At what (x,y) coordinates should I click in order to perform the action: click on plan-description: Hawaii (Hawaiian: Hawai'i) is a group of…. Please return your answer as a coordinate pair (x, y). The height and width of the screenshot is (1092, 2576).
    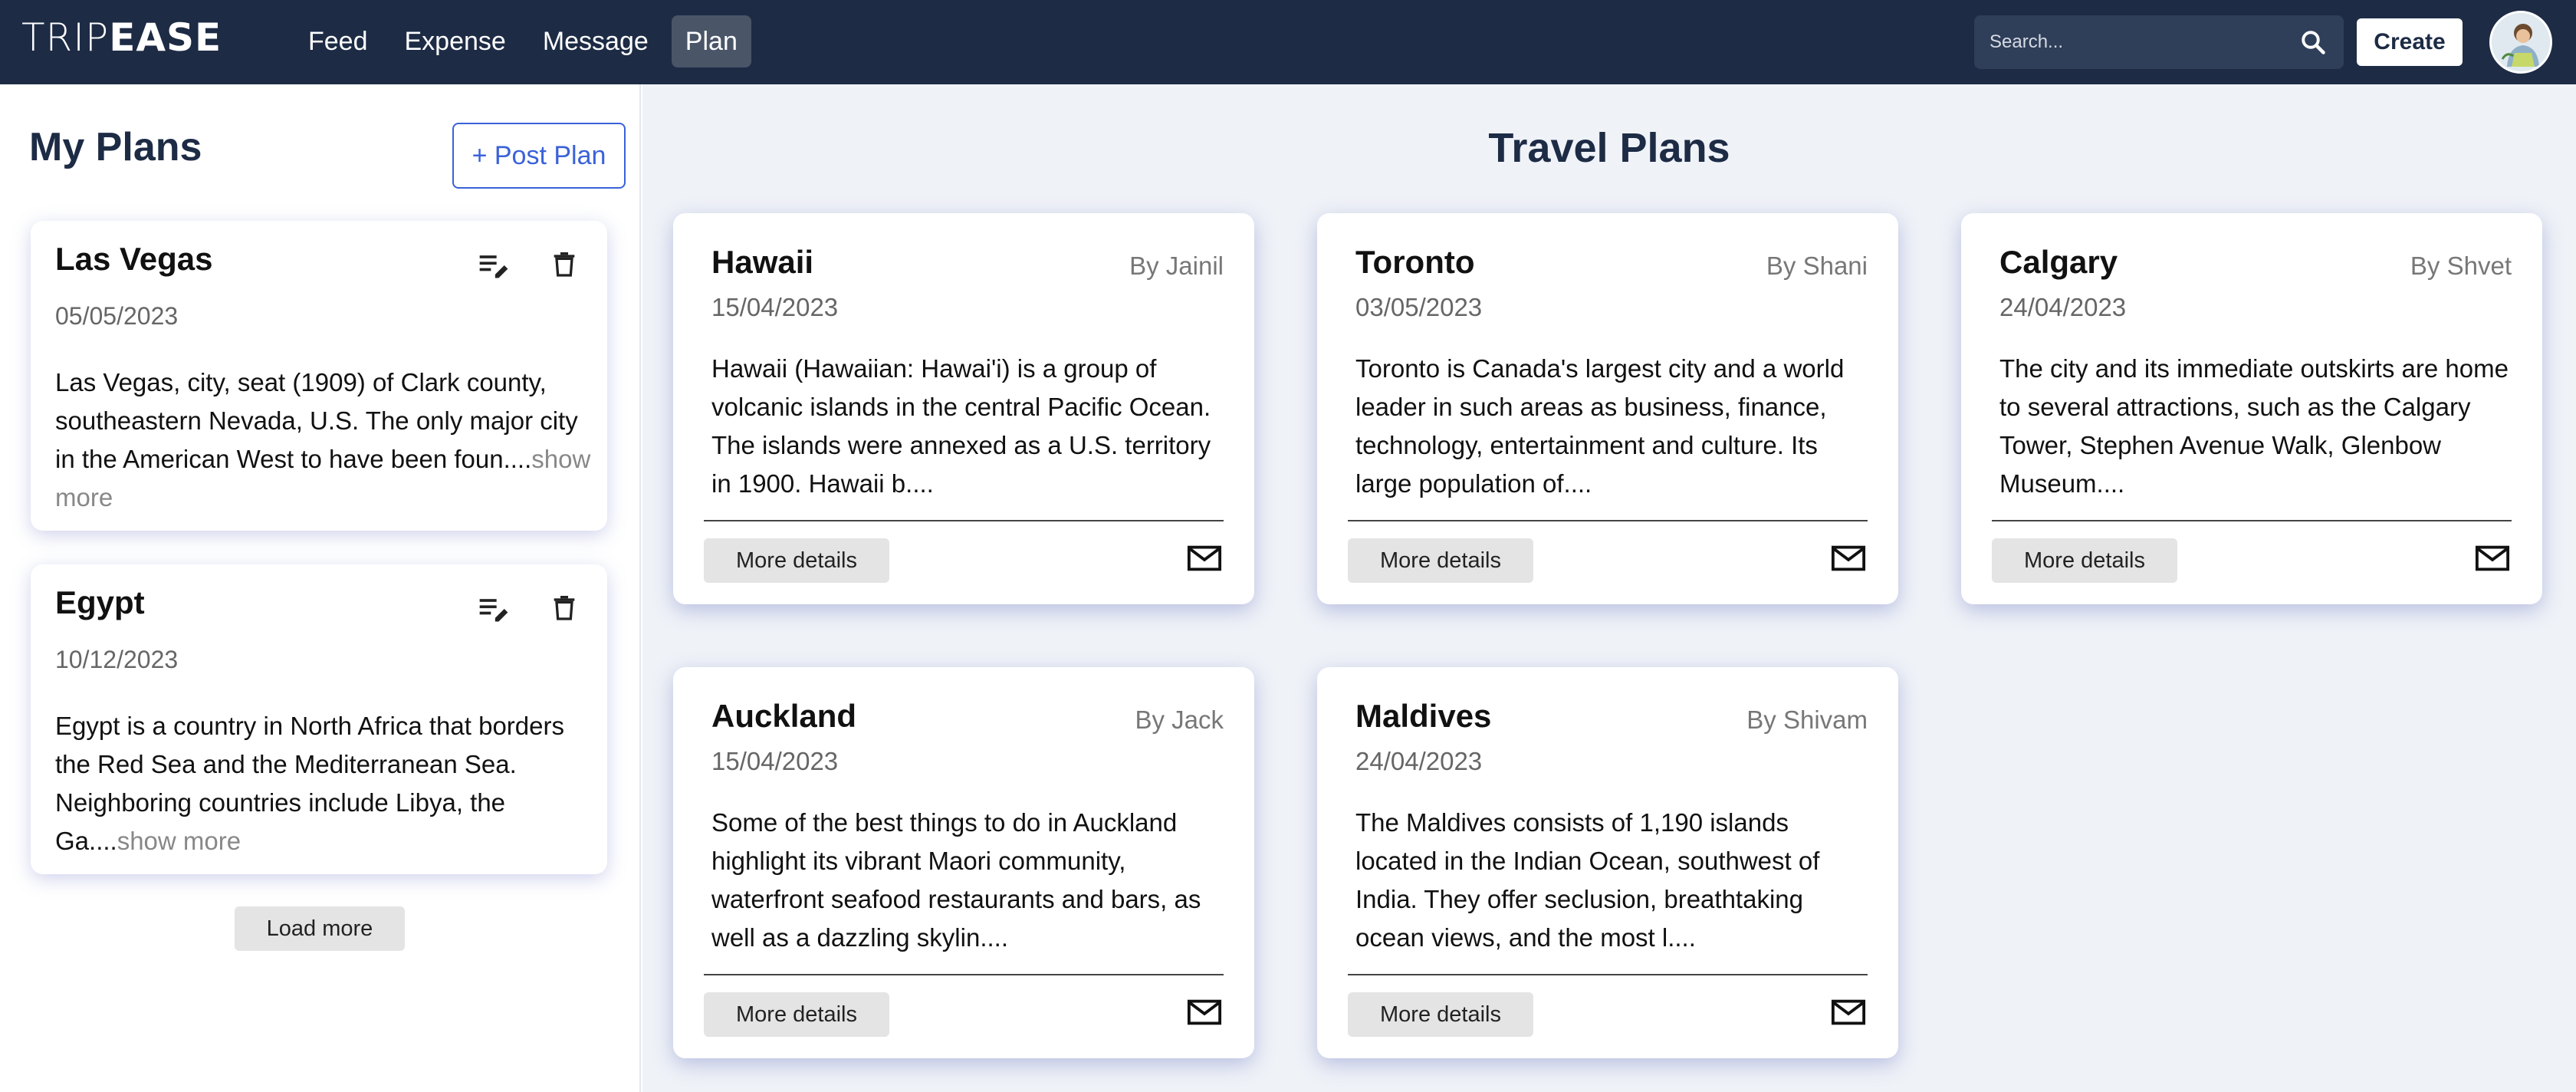
    Looking at the image, I should click on (961, 426).